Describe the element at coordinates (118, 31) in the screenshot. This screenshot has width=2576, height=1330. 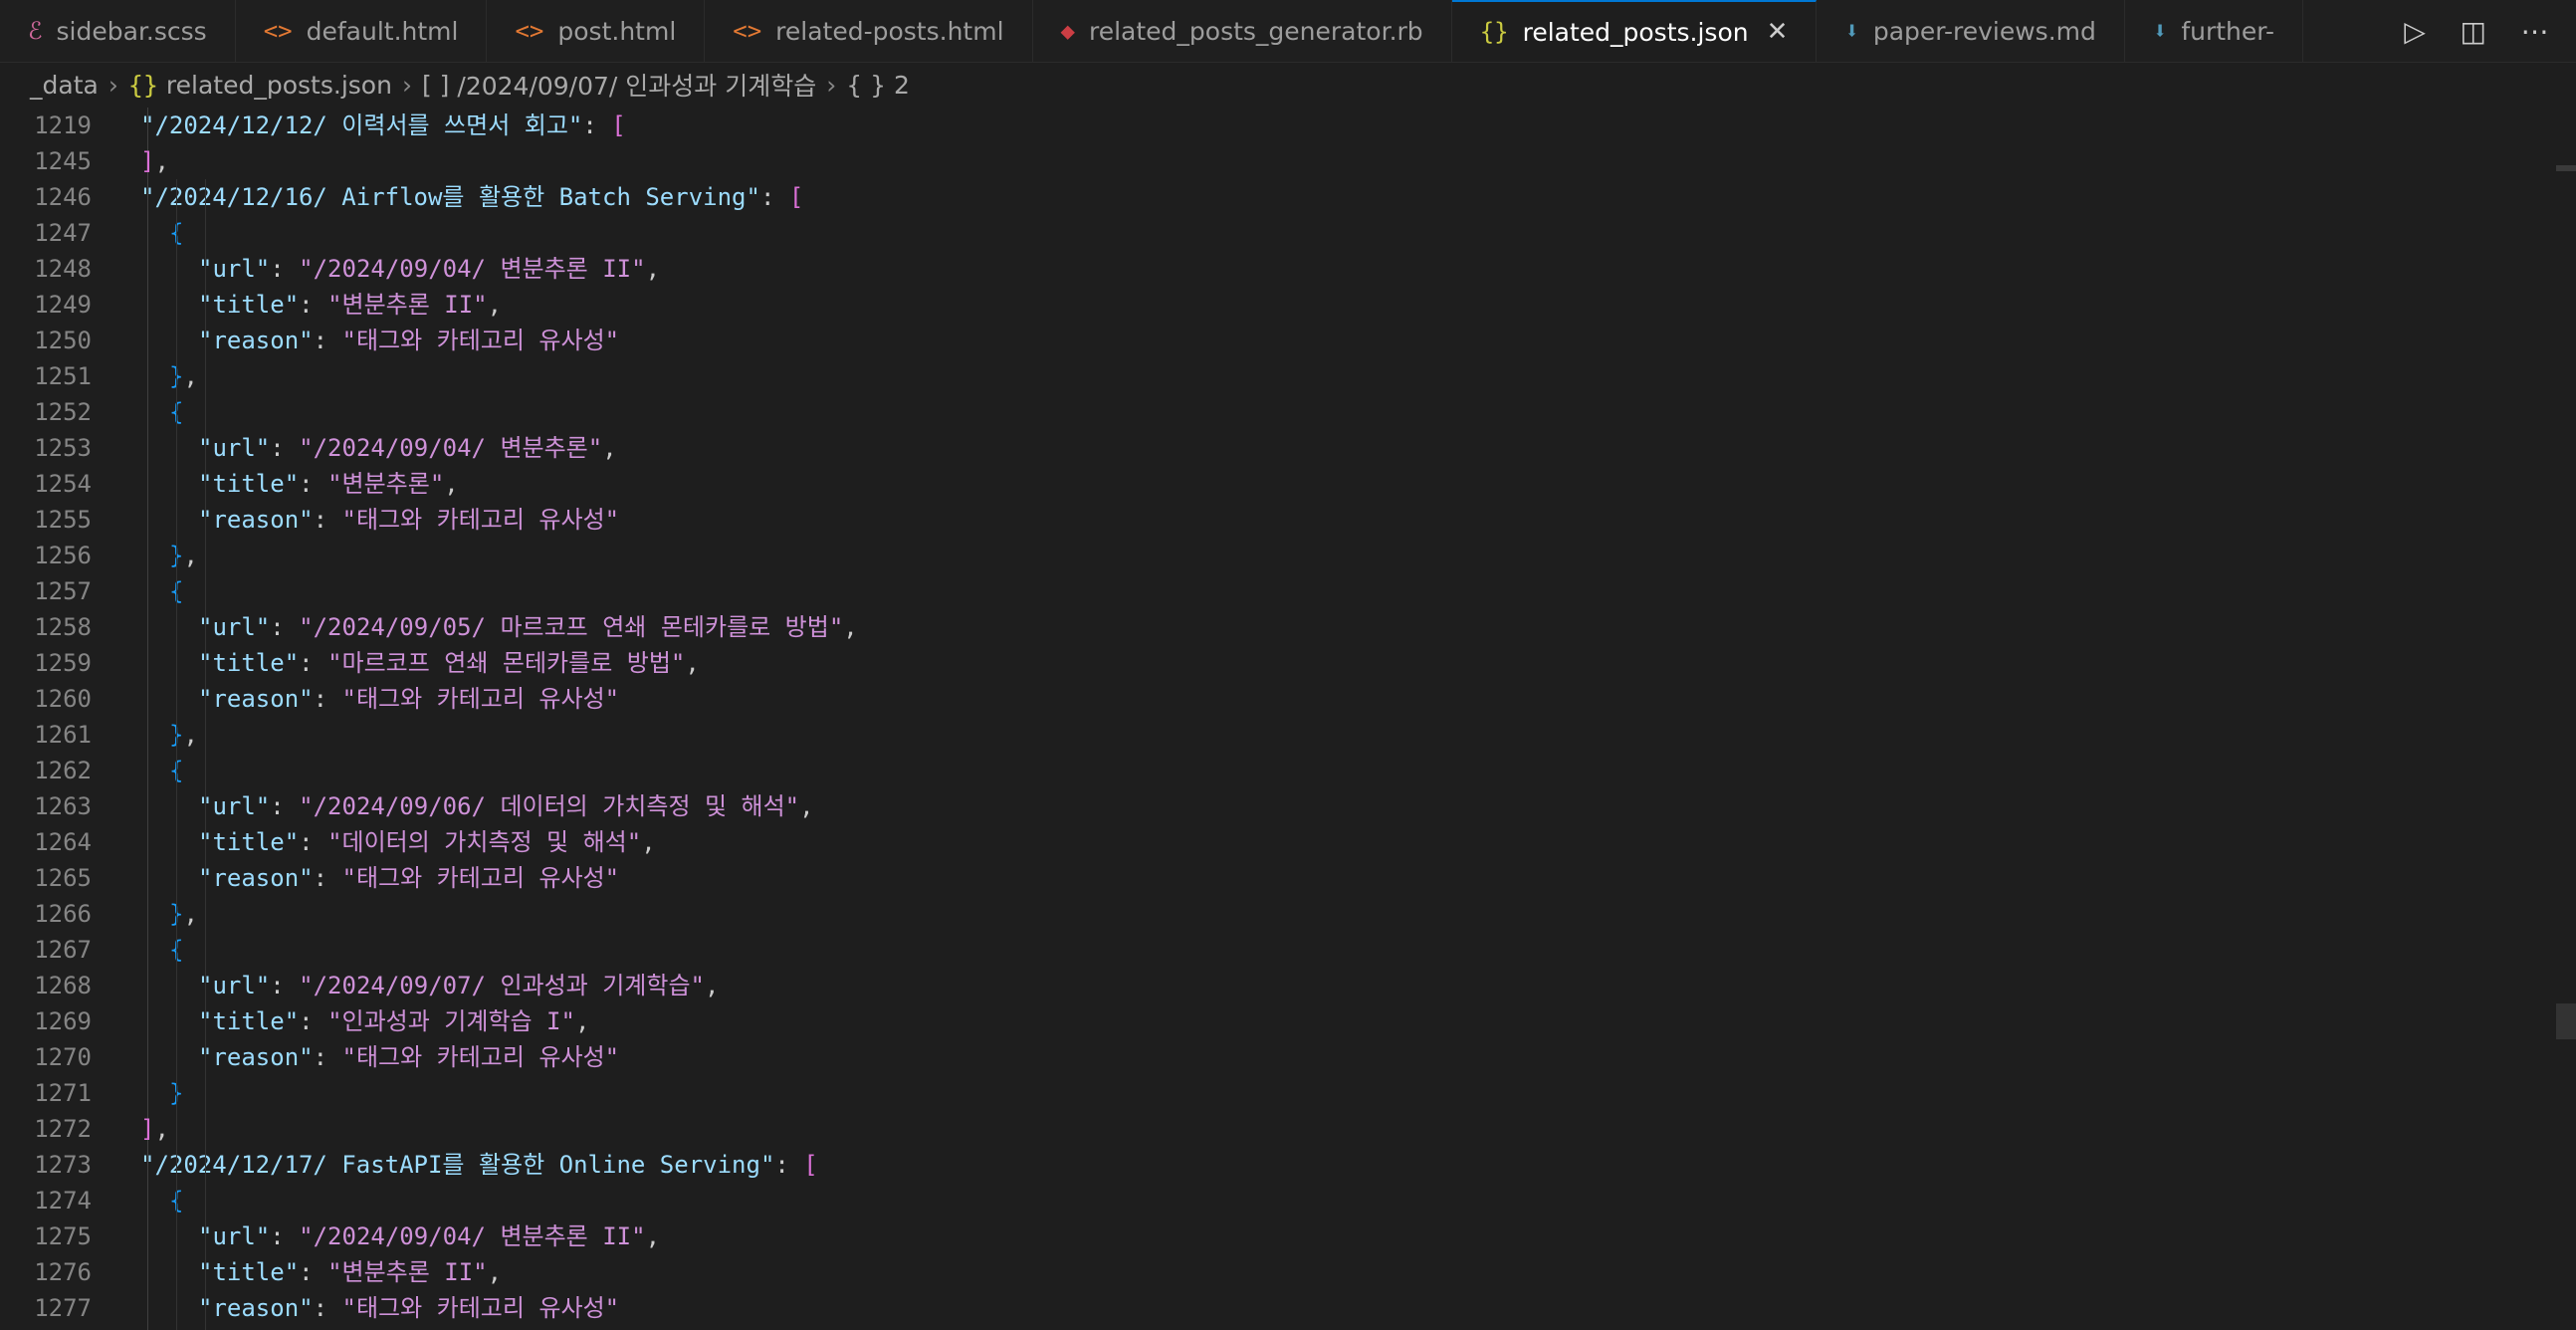
I see `tab-sidebar-scss: ℰsidebar.scss` at that location.